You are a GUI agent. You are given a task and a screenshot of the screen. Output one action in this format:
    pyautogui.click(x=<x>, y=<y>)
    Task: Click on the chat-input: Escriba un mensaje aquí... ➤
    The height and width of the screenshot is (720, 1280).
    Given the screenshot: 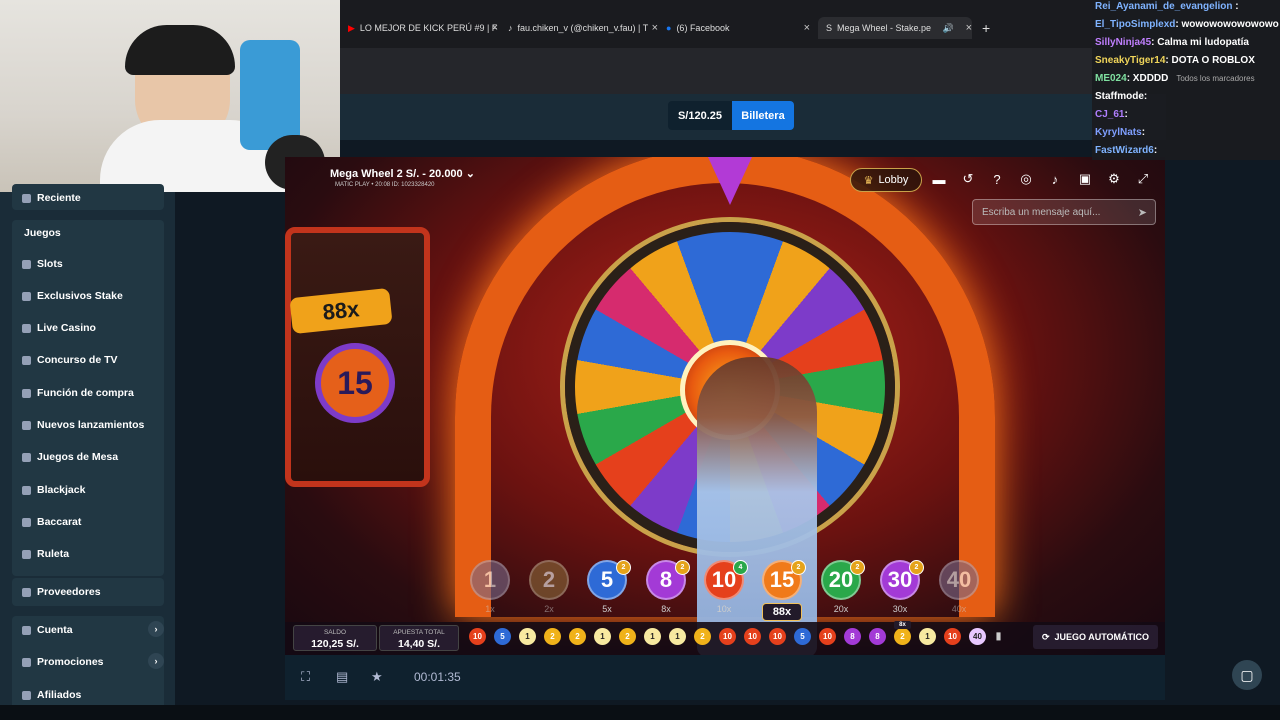 What is the action you would take?
    pyautogui.click(x=1064, y=212)
    